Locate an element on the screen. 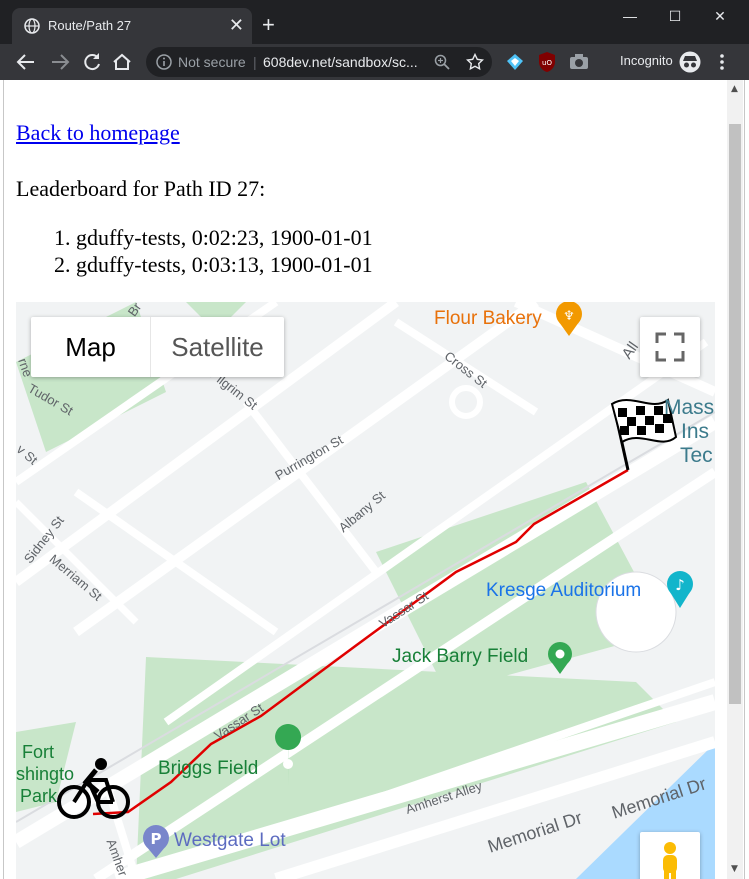 The width and height of the screenshot is (749, 879). park-label: shingto is located at coordinates (45, 774).